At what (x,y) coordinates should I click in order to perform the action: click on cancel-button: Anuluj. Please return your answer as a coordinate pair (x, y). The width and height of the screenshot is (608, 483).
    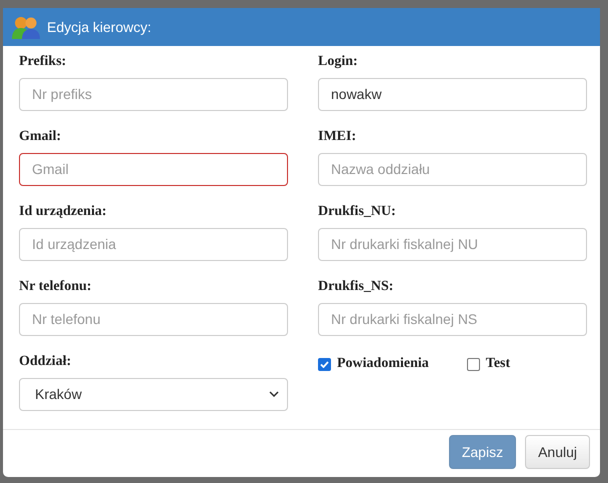
    Looking at the image, I should click on (557, 452).